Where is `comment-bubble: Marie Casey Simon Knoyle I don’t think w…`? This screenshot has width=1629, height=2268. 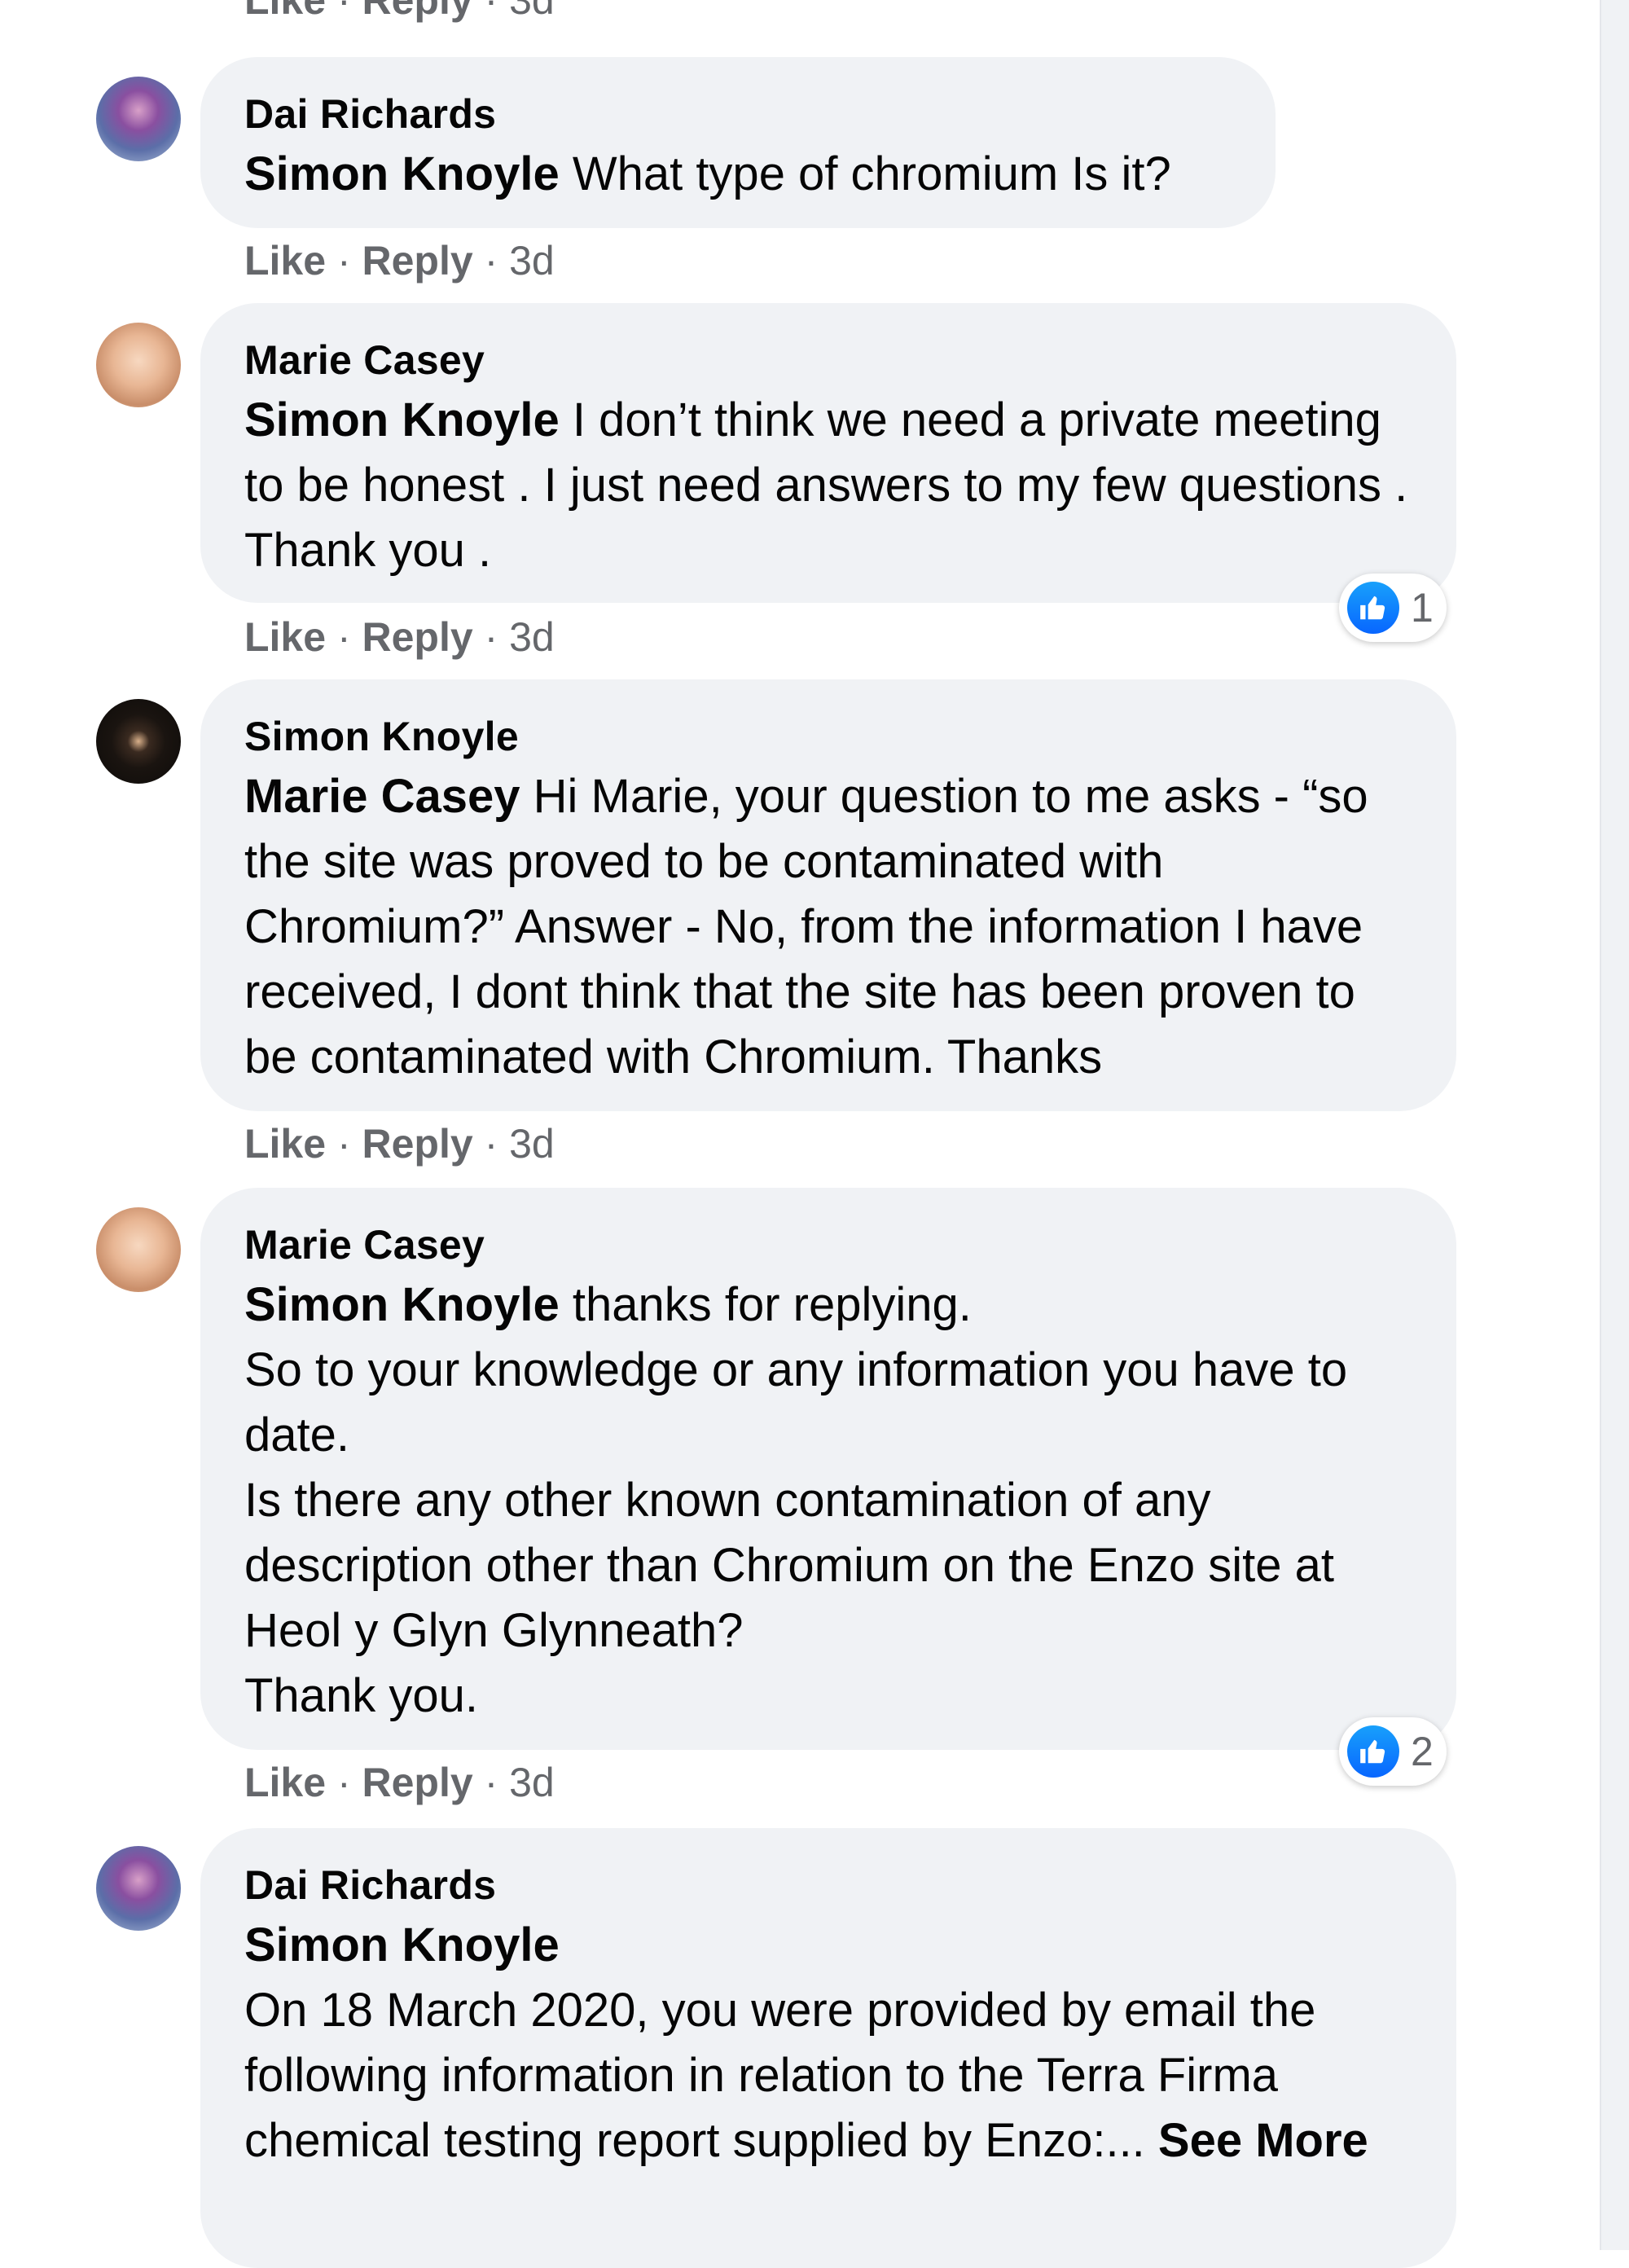
comment-bubble: Marie Casey Simon Knoyle I don’t think w… is located at coordinates (828, 453).